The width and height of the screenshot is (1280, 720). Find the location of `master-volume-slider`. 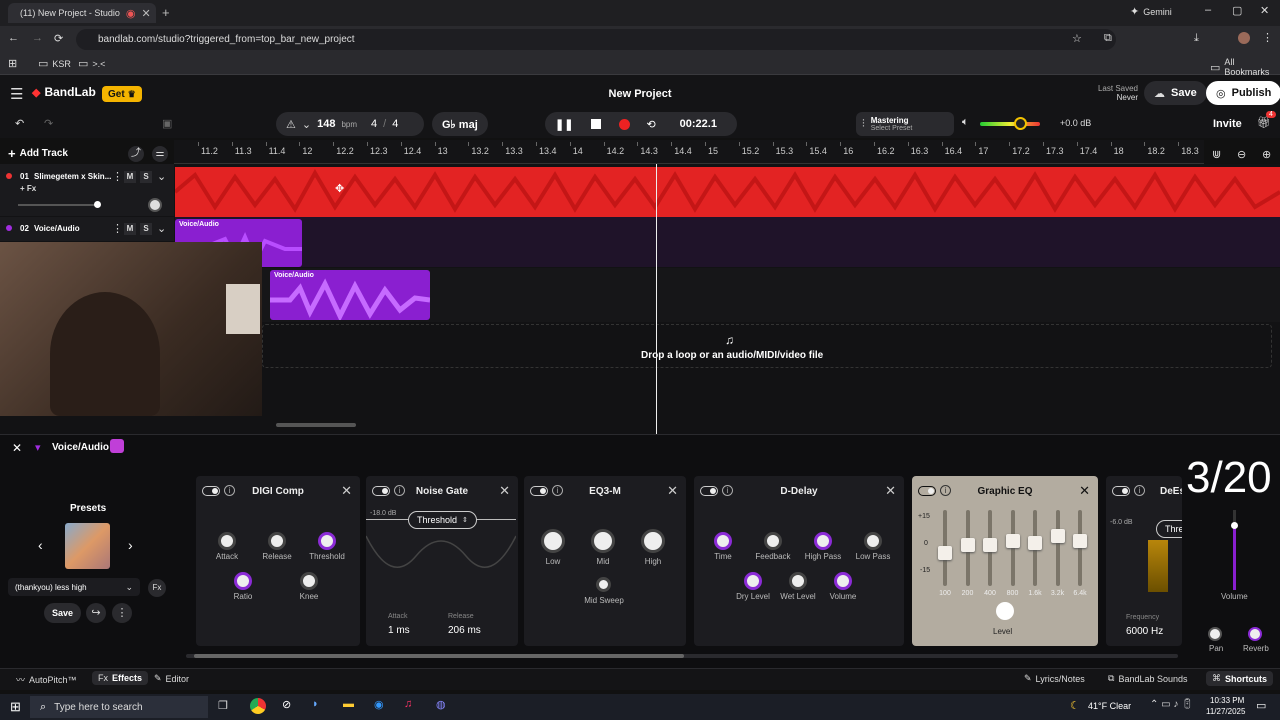

master-volume-slider is located at coordinates (1010, 123).